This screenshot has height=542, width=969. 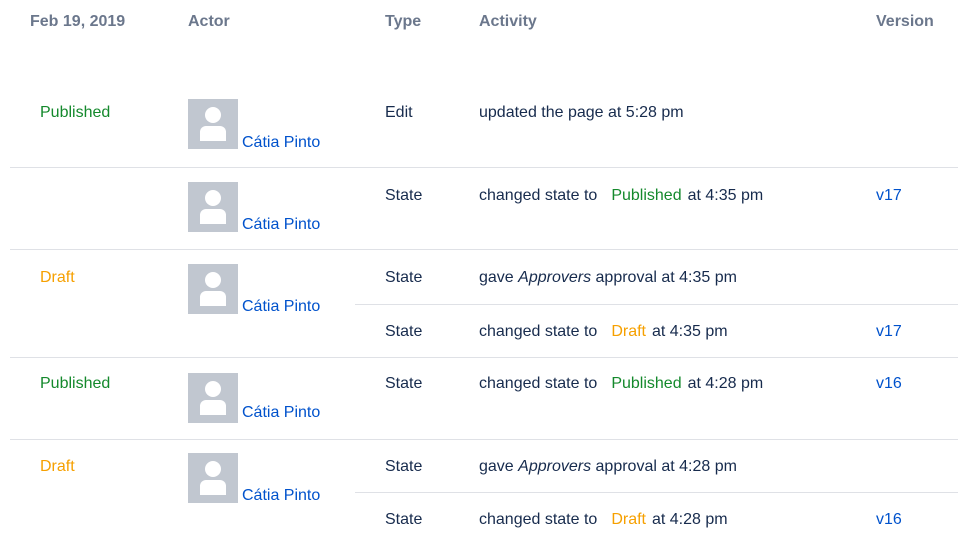 I want to click on date-column-header: Feb 19, 2019, so click(x=78, y=21).